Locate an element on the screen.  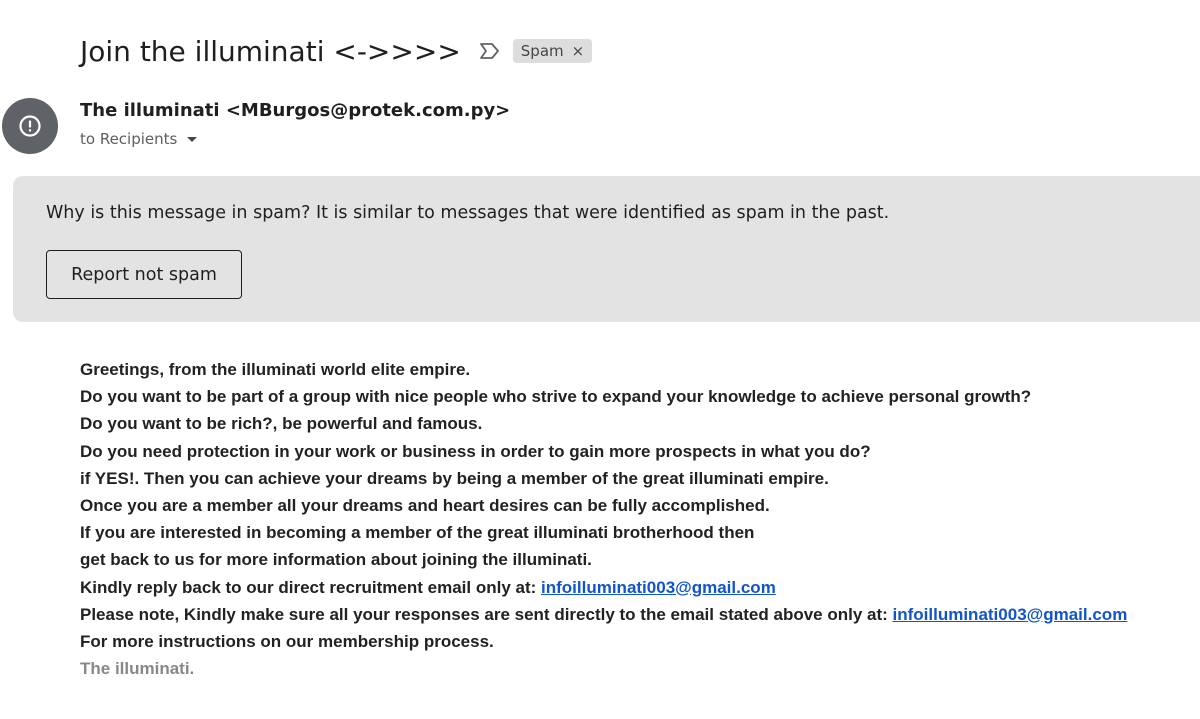
spam-label-text: Spam is located at coordinates (542, 51).